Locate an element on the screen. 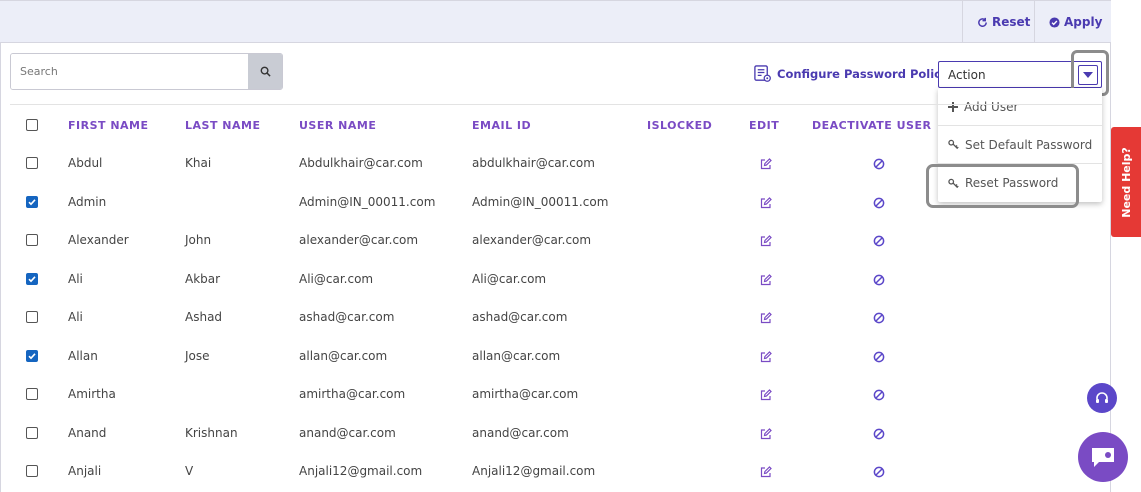 Image resolution: width=1141 pixels, height=492 pixels. cell-first-name: Alexander is located at coordinates (98, 240).